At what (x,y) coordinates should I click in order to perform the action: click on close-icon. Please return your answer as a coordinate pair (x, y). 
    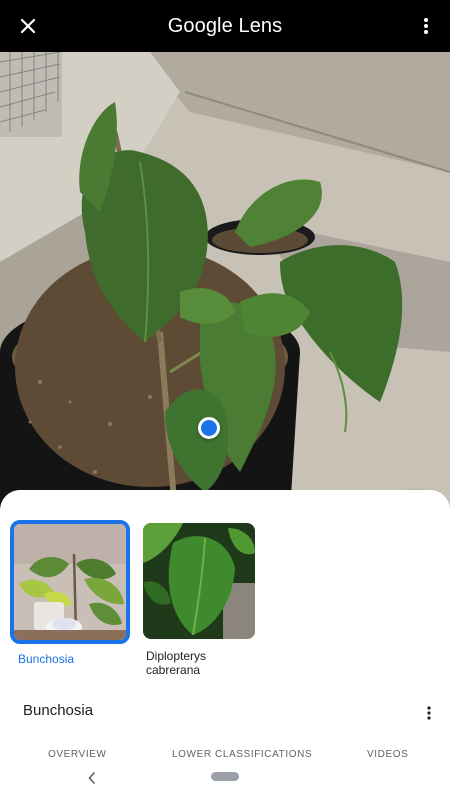
    Looking at the image, I should click on (28, 26).